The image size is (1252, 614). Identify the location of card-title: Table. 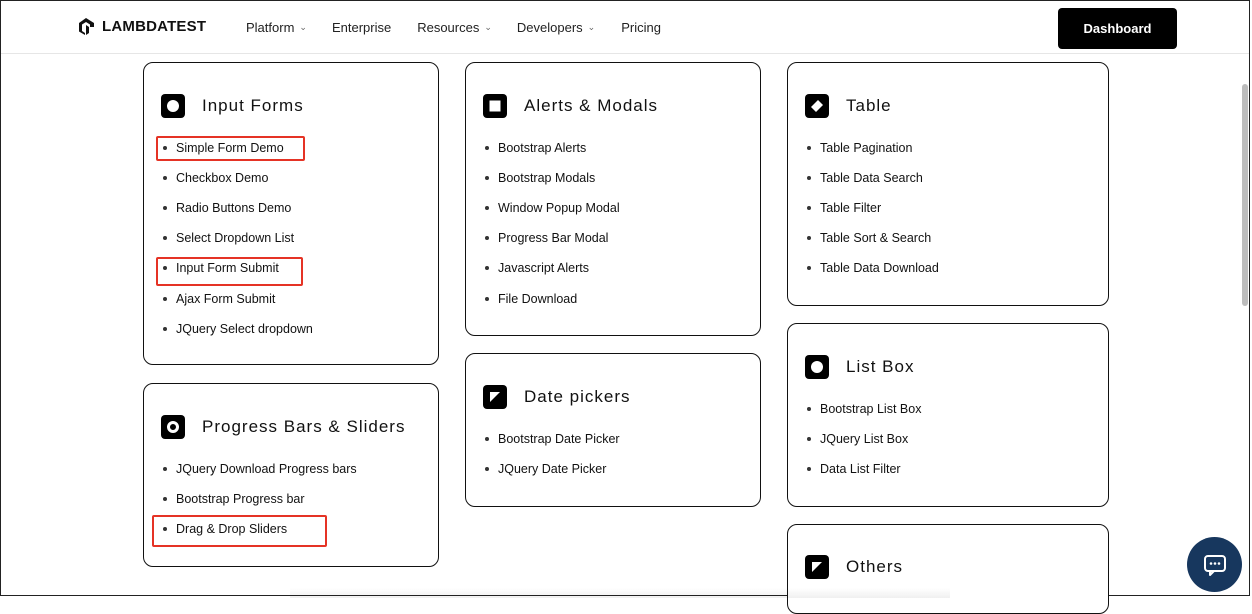
(848, 106).